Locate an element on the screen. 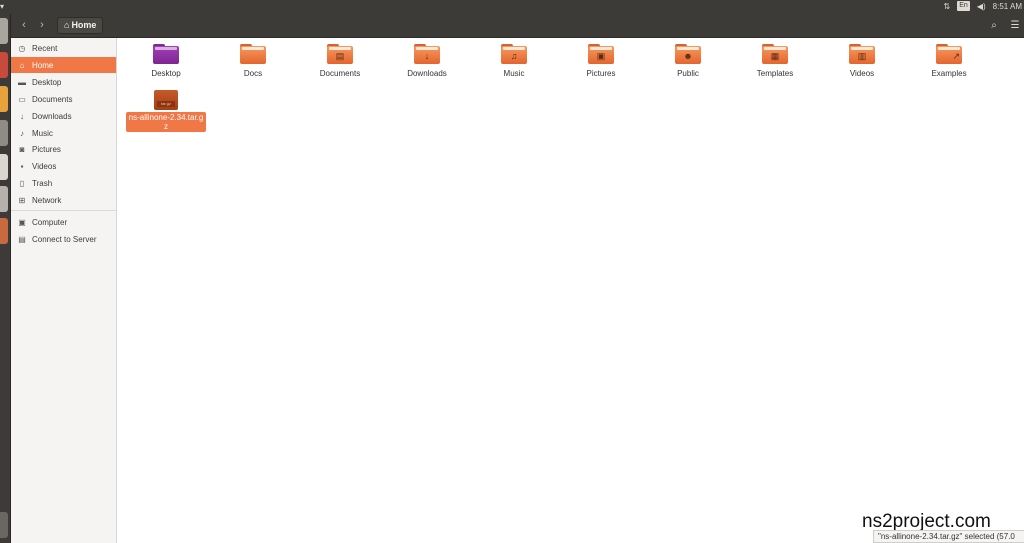 This screenshot has width=1024, height=543. keyboard-layout-indicator: En is located at coordinates (963, 6).